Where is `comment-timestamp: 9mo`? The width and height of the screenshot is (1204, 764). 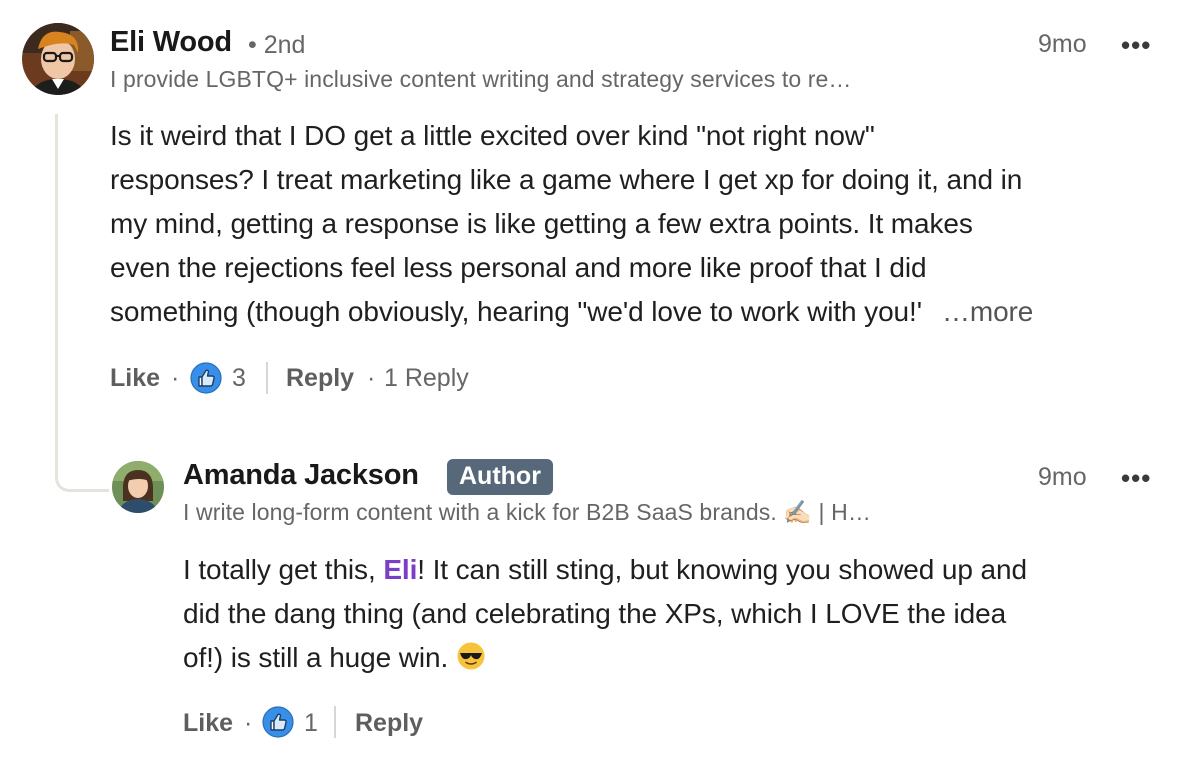
comment-timestamp: 9mo is located at coordinates (1062, 44).